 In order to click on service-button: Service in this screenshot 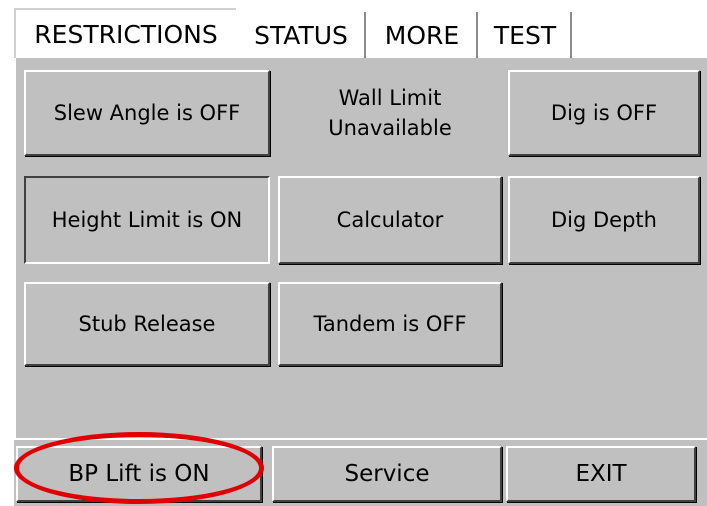, I will do `click(387, 474)`.